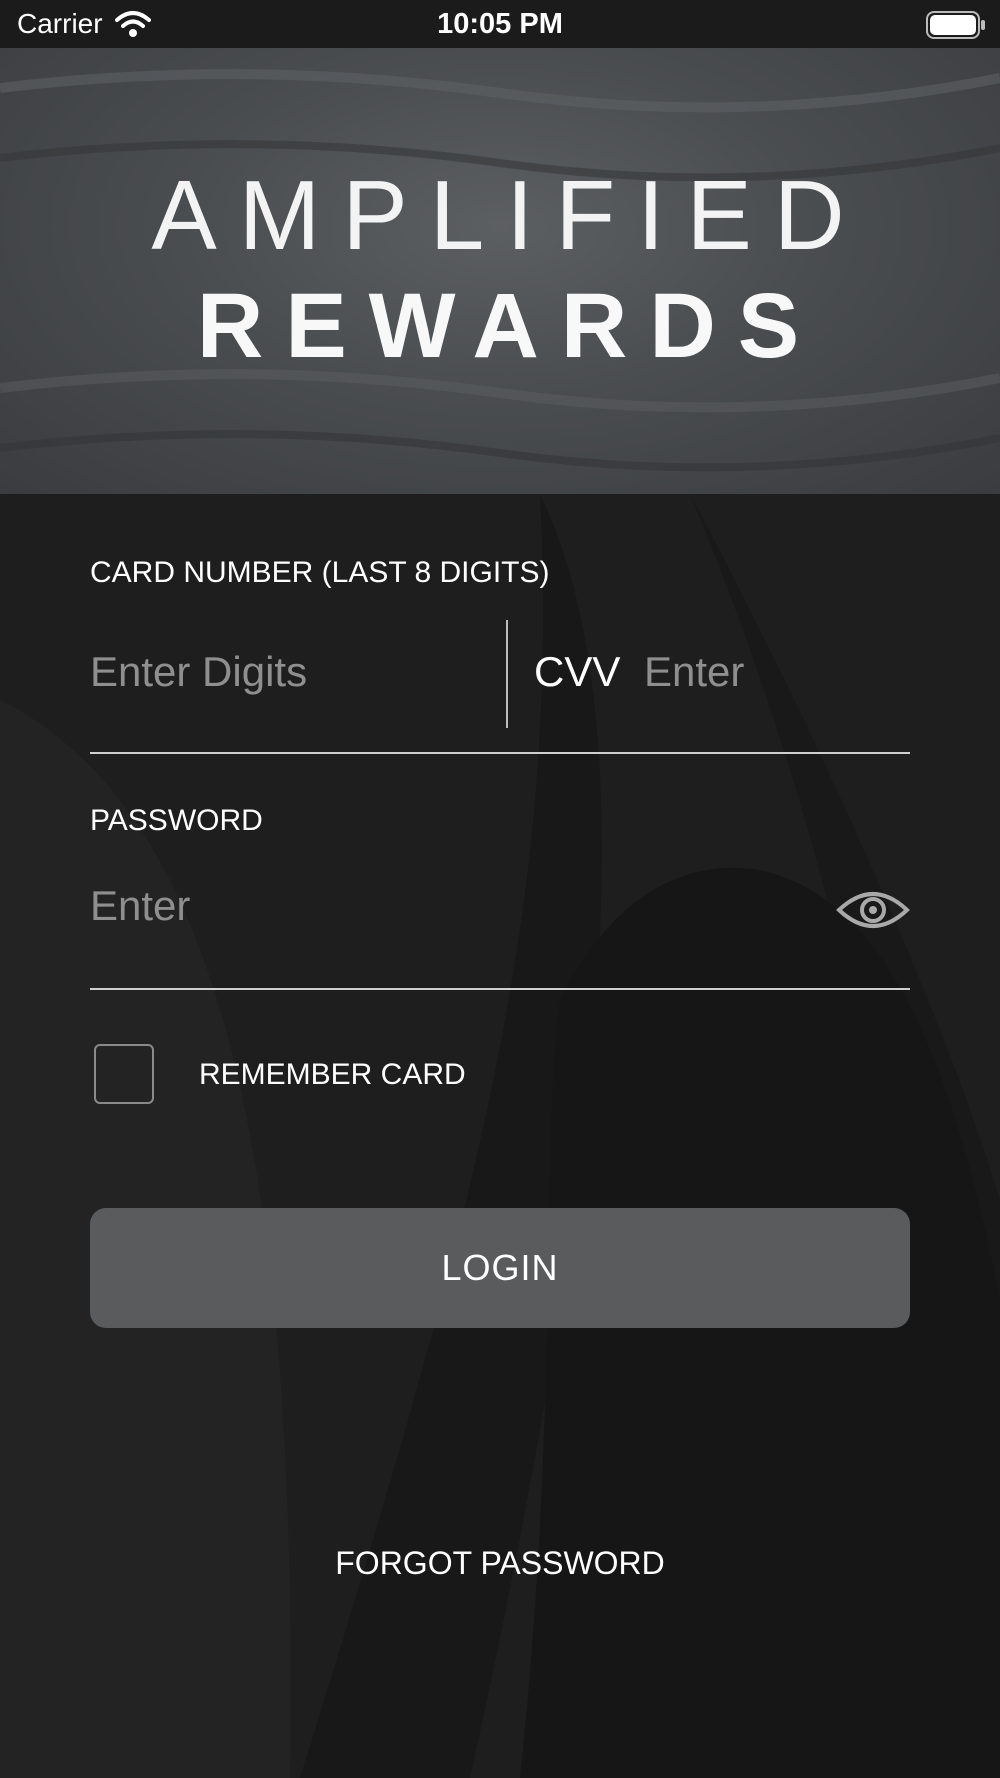  Describe the element at coordinates (509, 326) in the screenshot. I see `brand-title-bottom: REWARDS` at that location.